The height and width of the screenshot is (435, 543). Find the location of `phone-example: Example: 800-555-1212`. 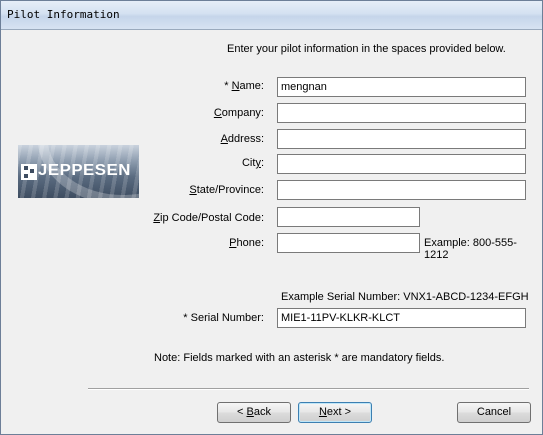

phone-example: Example: 800-555-1212 is located at coordinates (470, 249).